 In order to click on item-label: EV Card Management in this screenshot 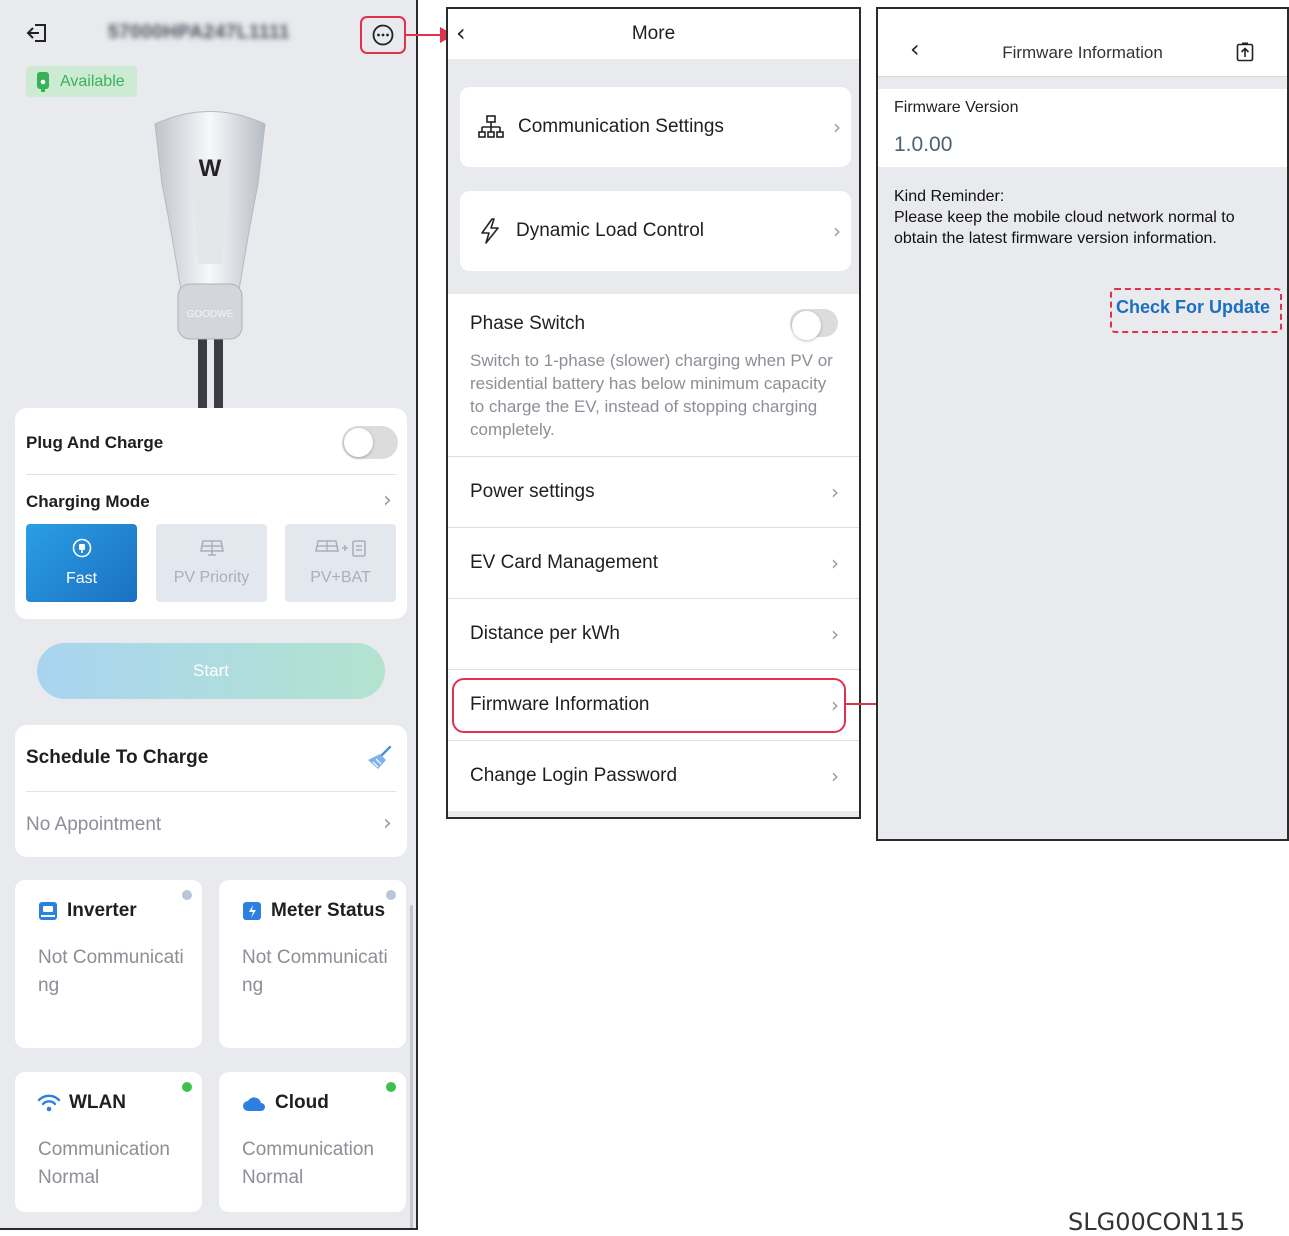, I will do `click(564, 562)`.